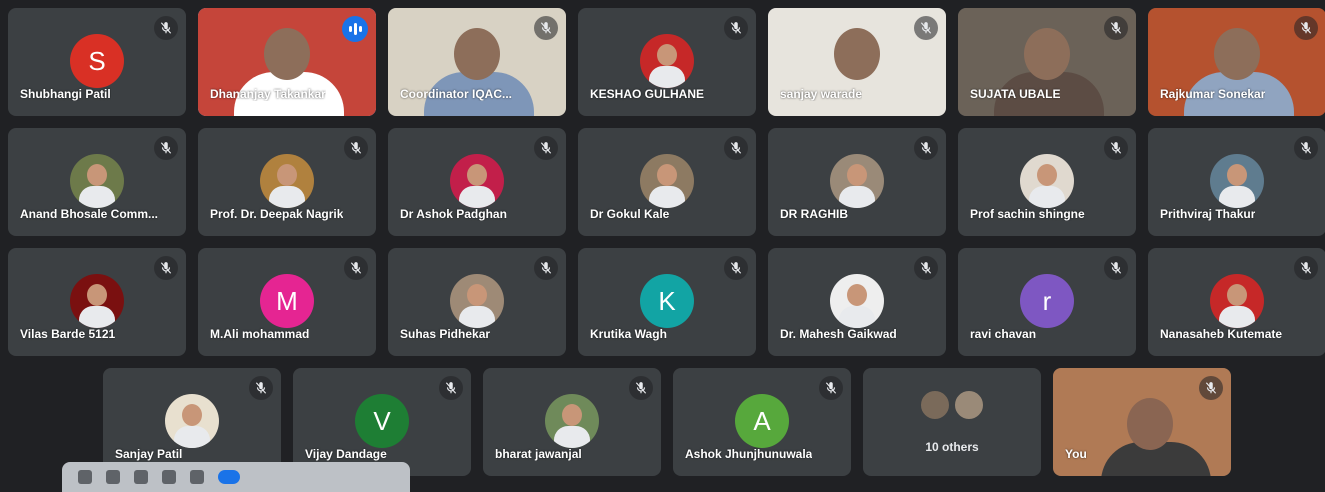 The width and height of the screenshot is (1325, 492). I want to click on participant-name: M.Ali mohammad, so click(260, 334).